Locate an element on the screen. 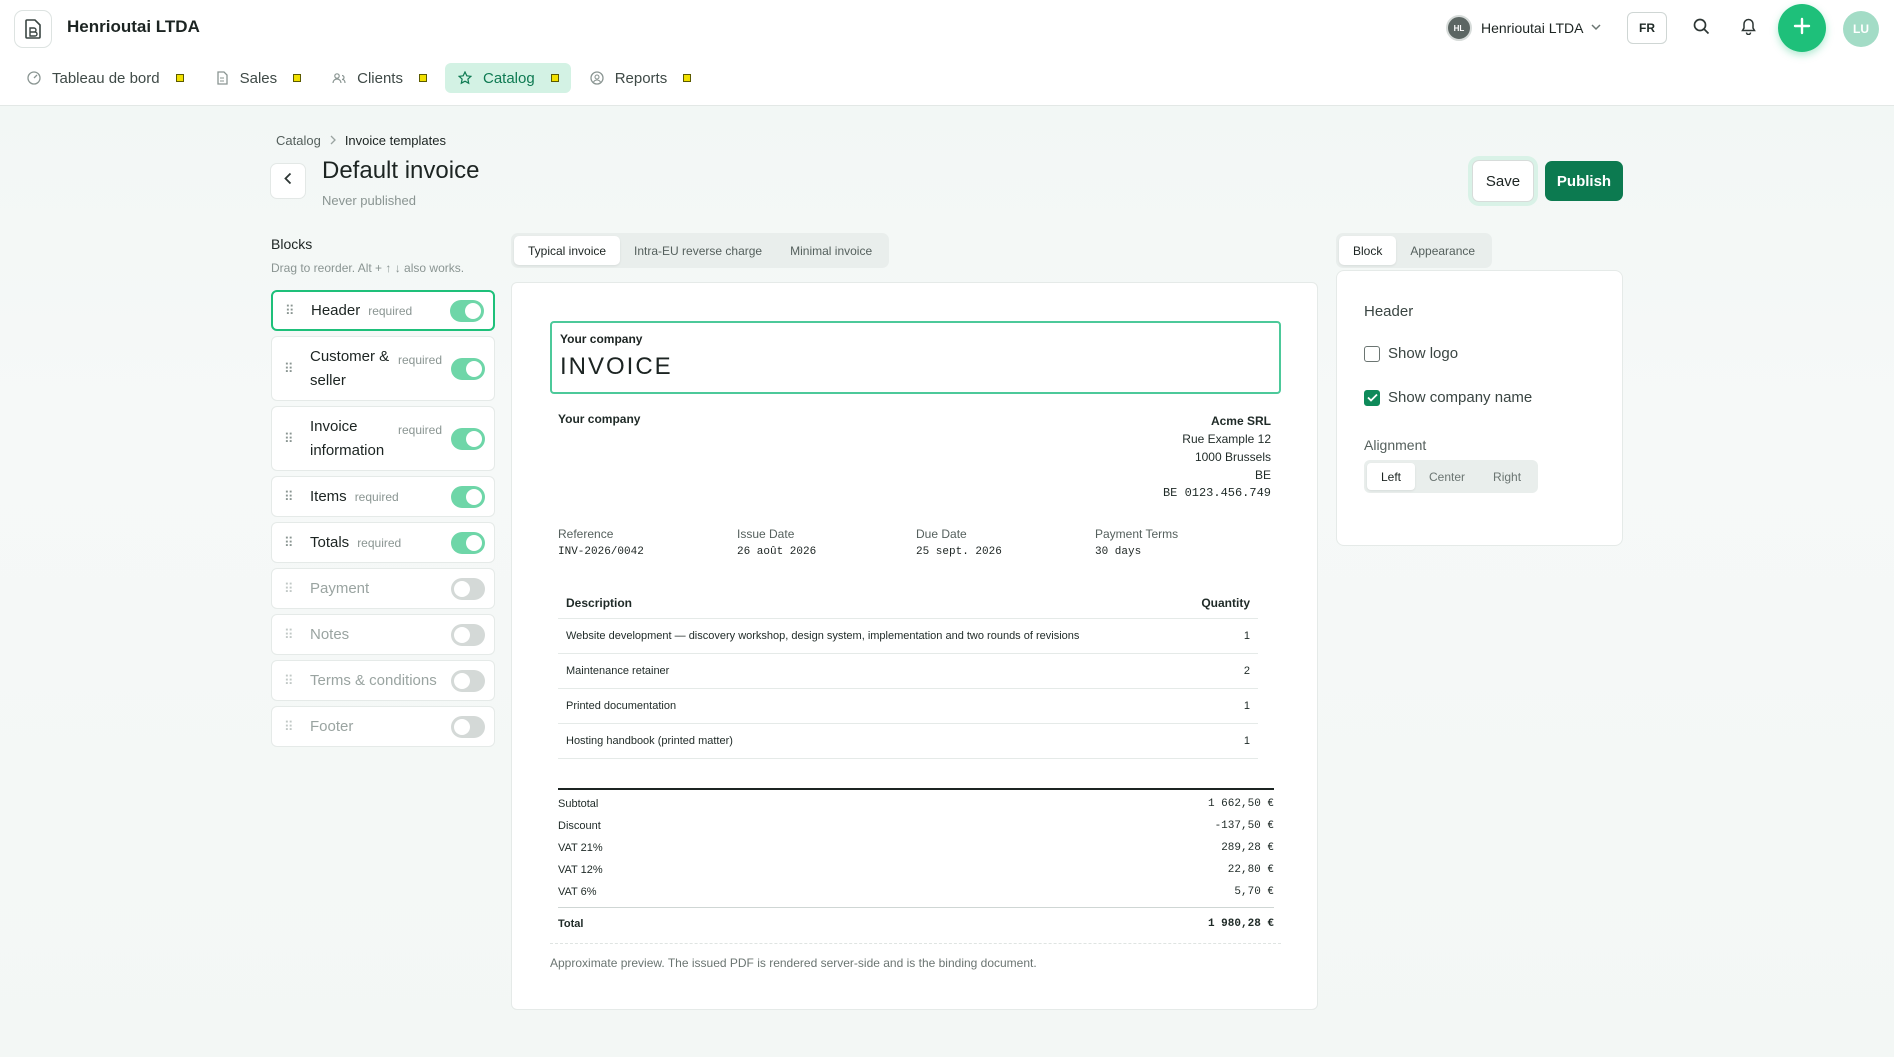 This screenshot has width=1894, height=1057. user-avatar: LU is located at coordinates (1861, 29).